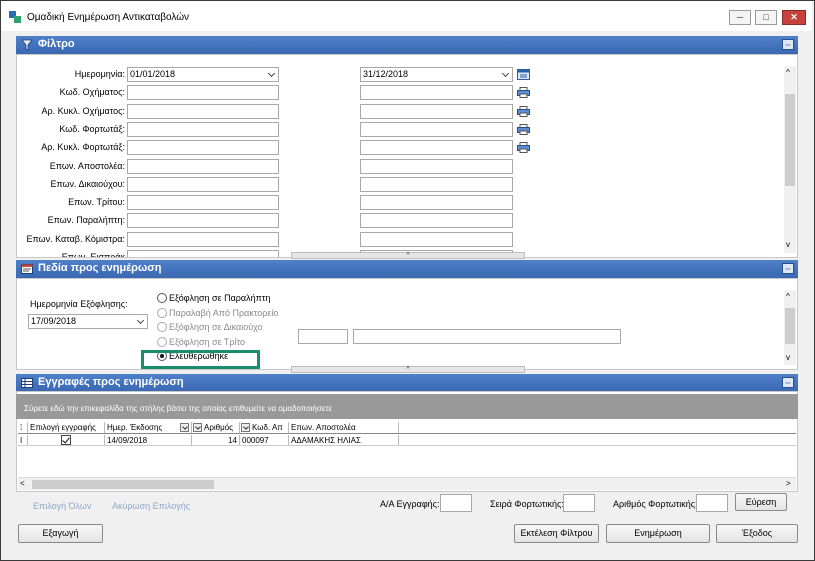 This screenshot has width=815, height=561. Describe the element at coordinates (108, 17) in the screenshot. I see `window-title: Ομαδική Ενημέρωση Αντικαταβολών` at that location.